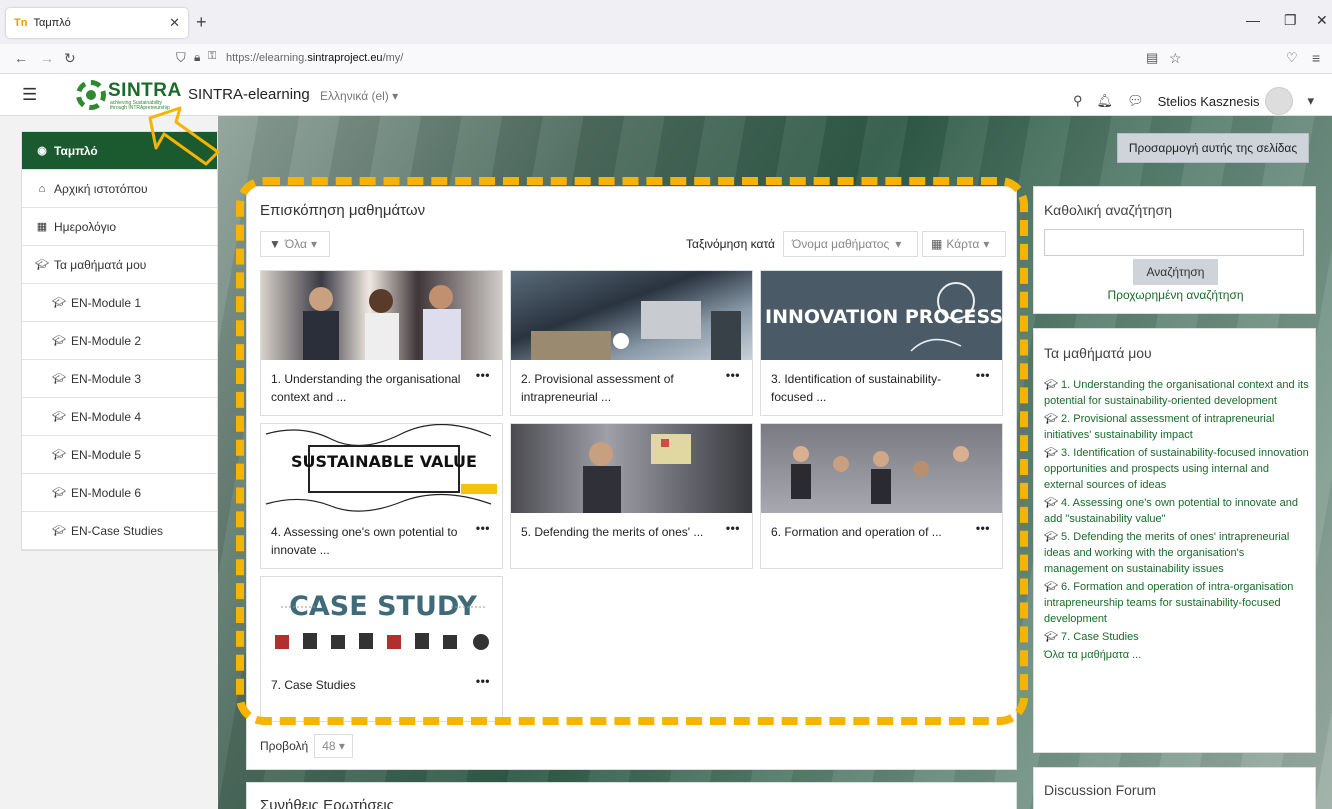 The height and width of the screenshot is (809, 1332). Describe the element at coordinates (1100, 637) in the screenshot. I see `course-link: 7. Case Studies` at that location.